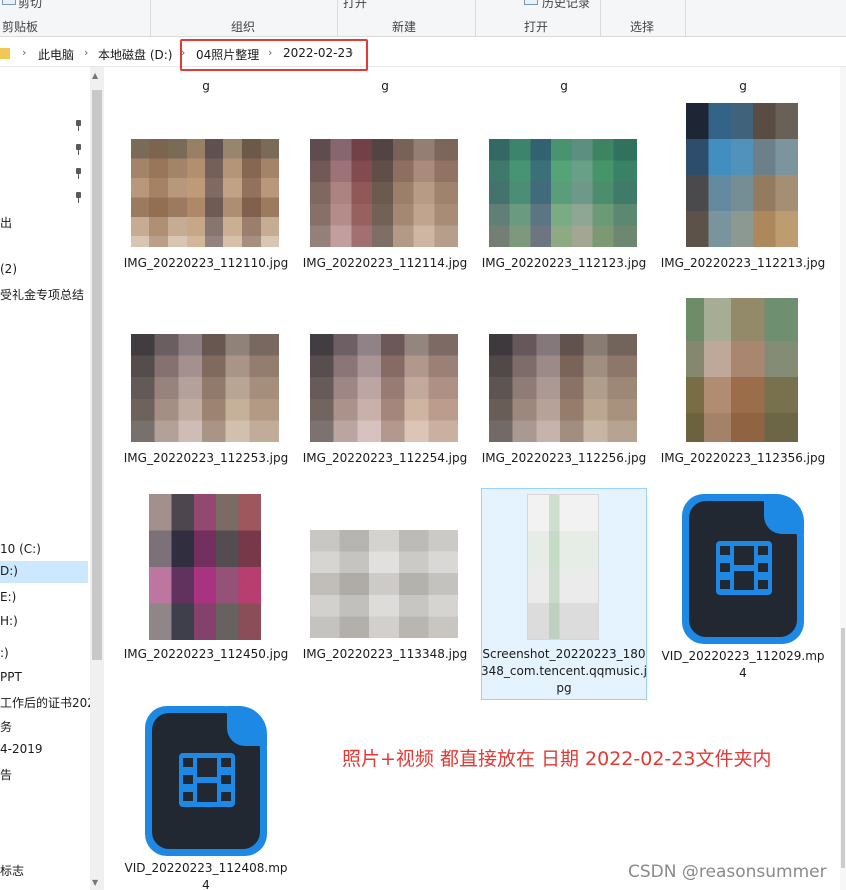 The width and height of the screenshot is (846, 890). What do you see at coordinates (385, 263) in the screenshot?
I see `file-name: IMG_20220223_112114.jpg` at bounding box center [385, 263].